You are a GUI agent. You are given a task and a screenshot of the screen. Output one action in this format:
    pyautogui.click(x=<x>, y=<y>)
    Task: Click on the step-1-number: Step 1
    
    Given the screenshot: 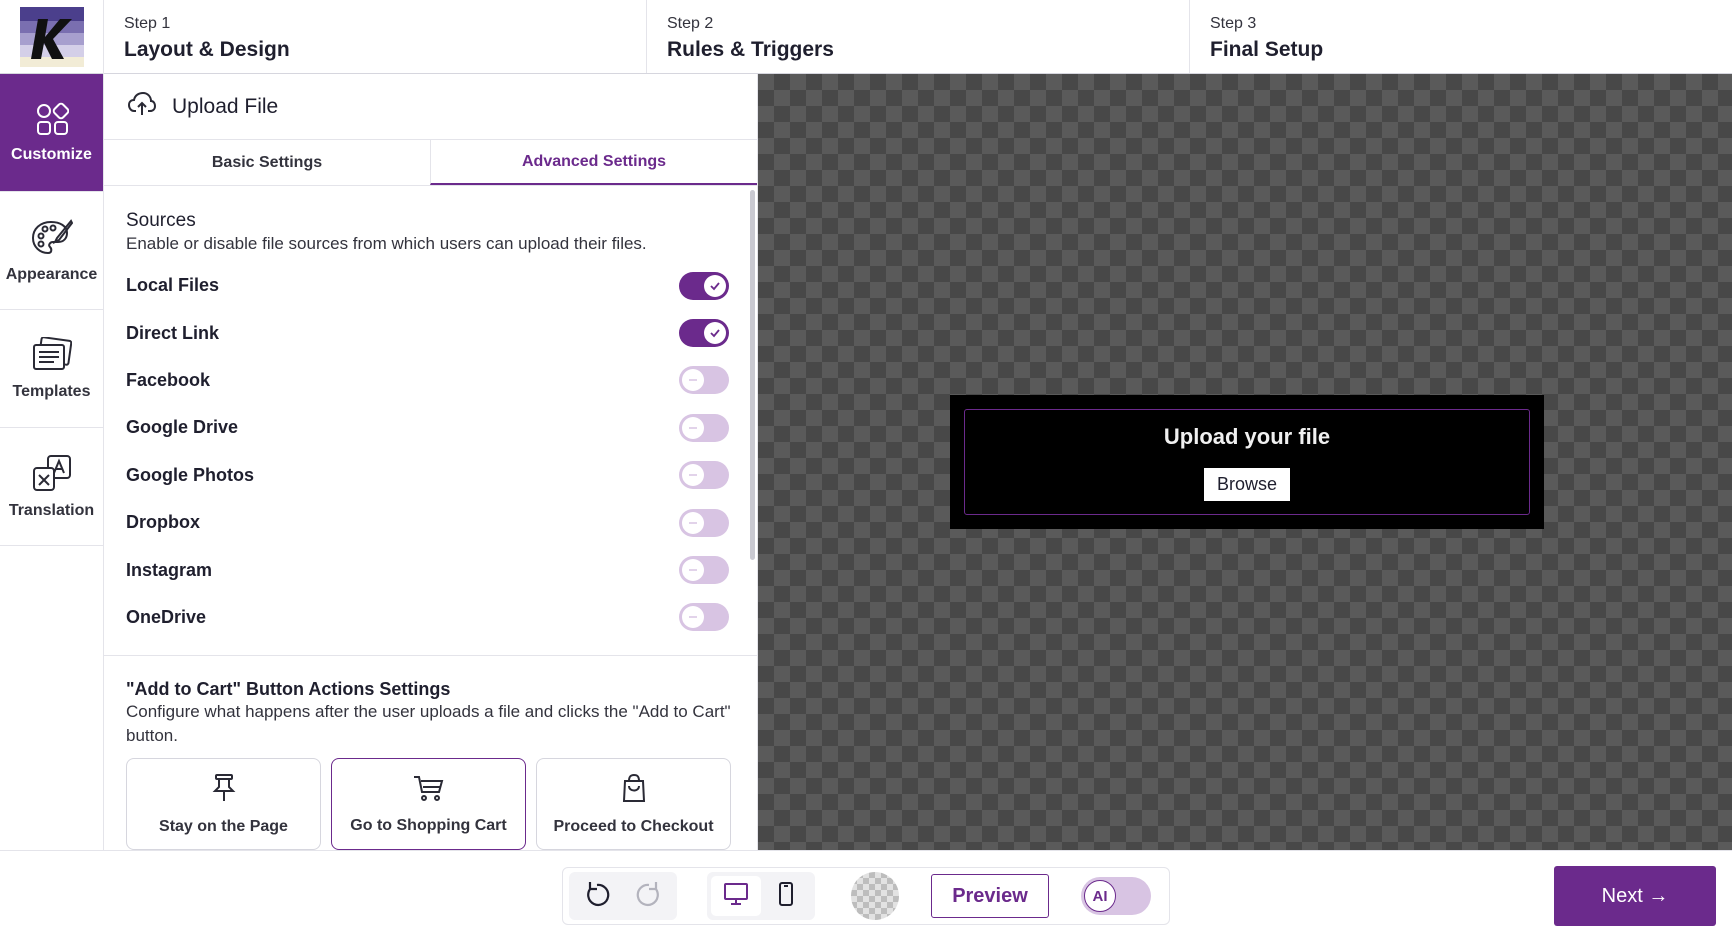 What is the action you would take?
    pyautogui.click(x=147, y=23)
    